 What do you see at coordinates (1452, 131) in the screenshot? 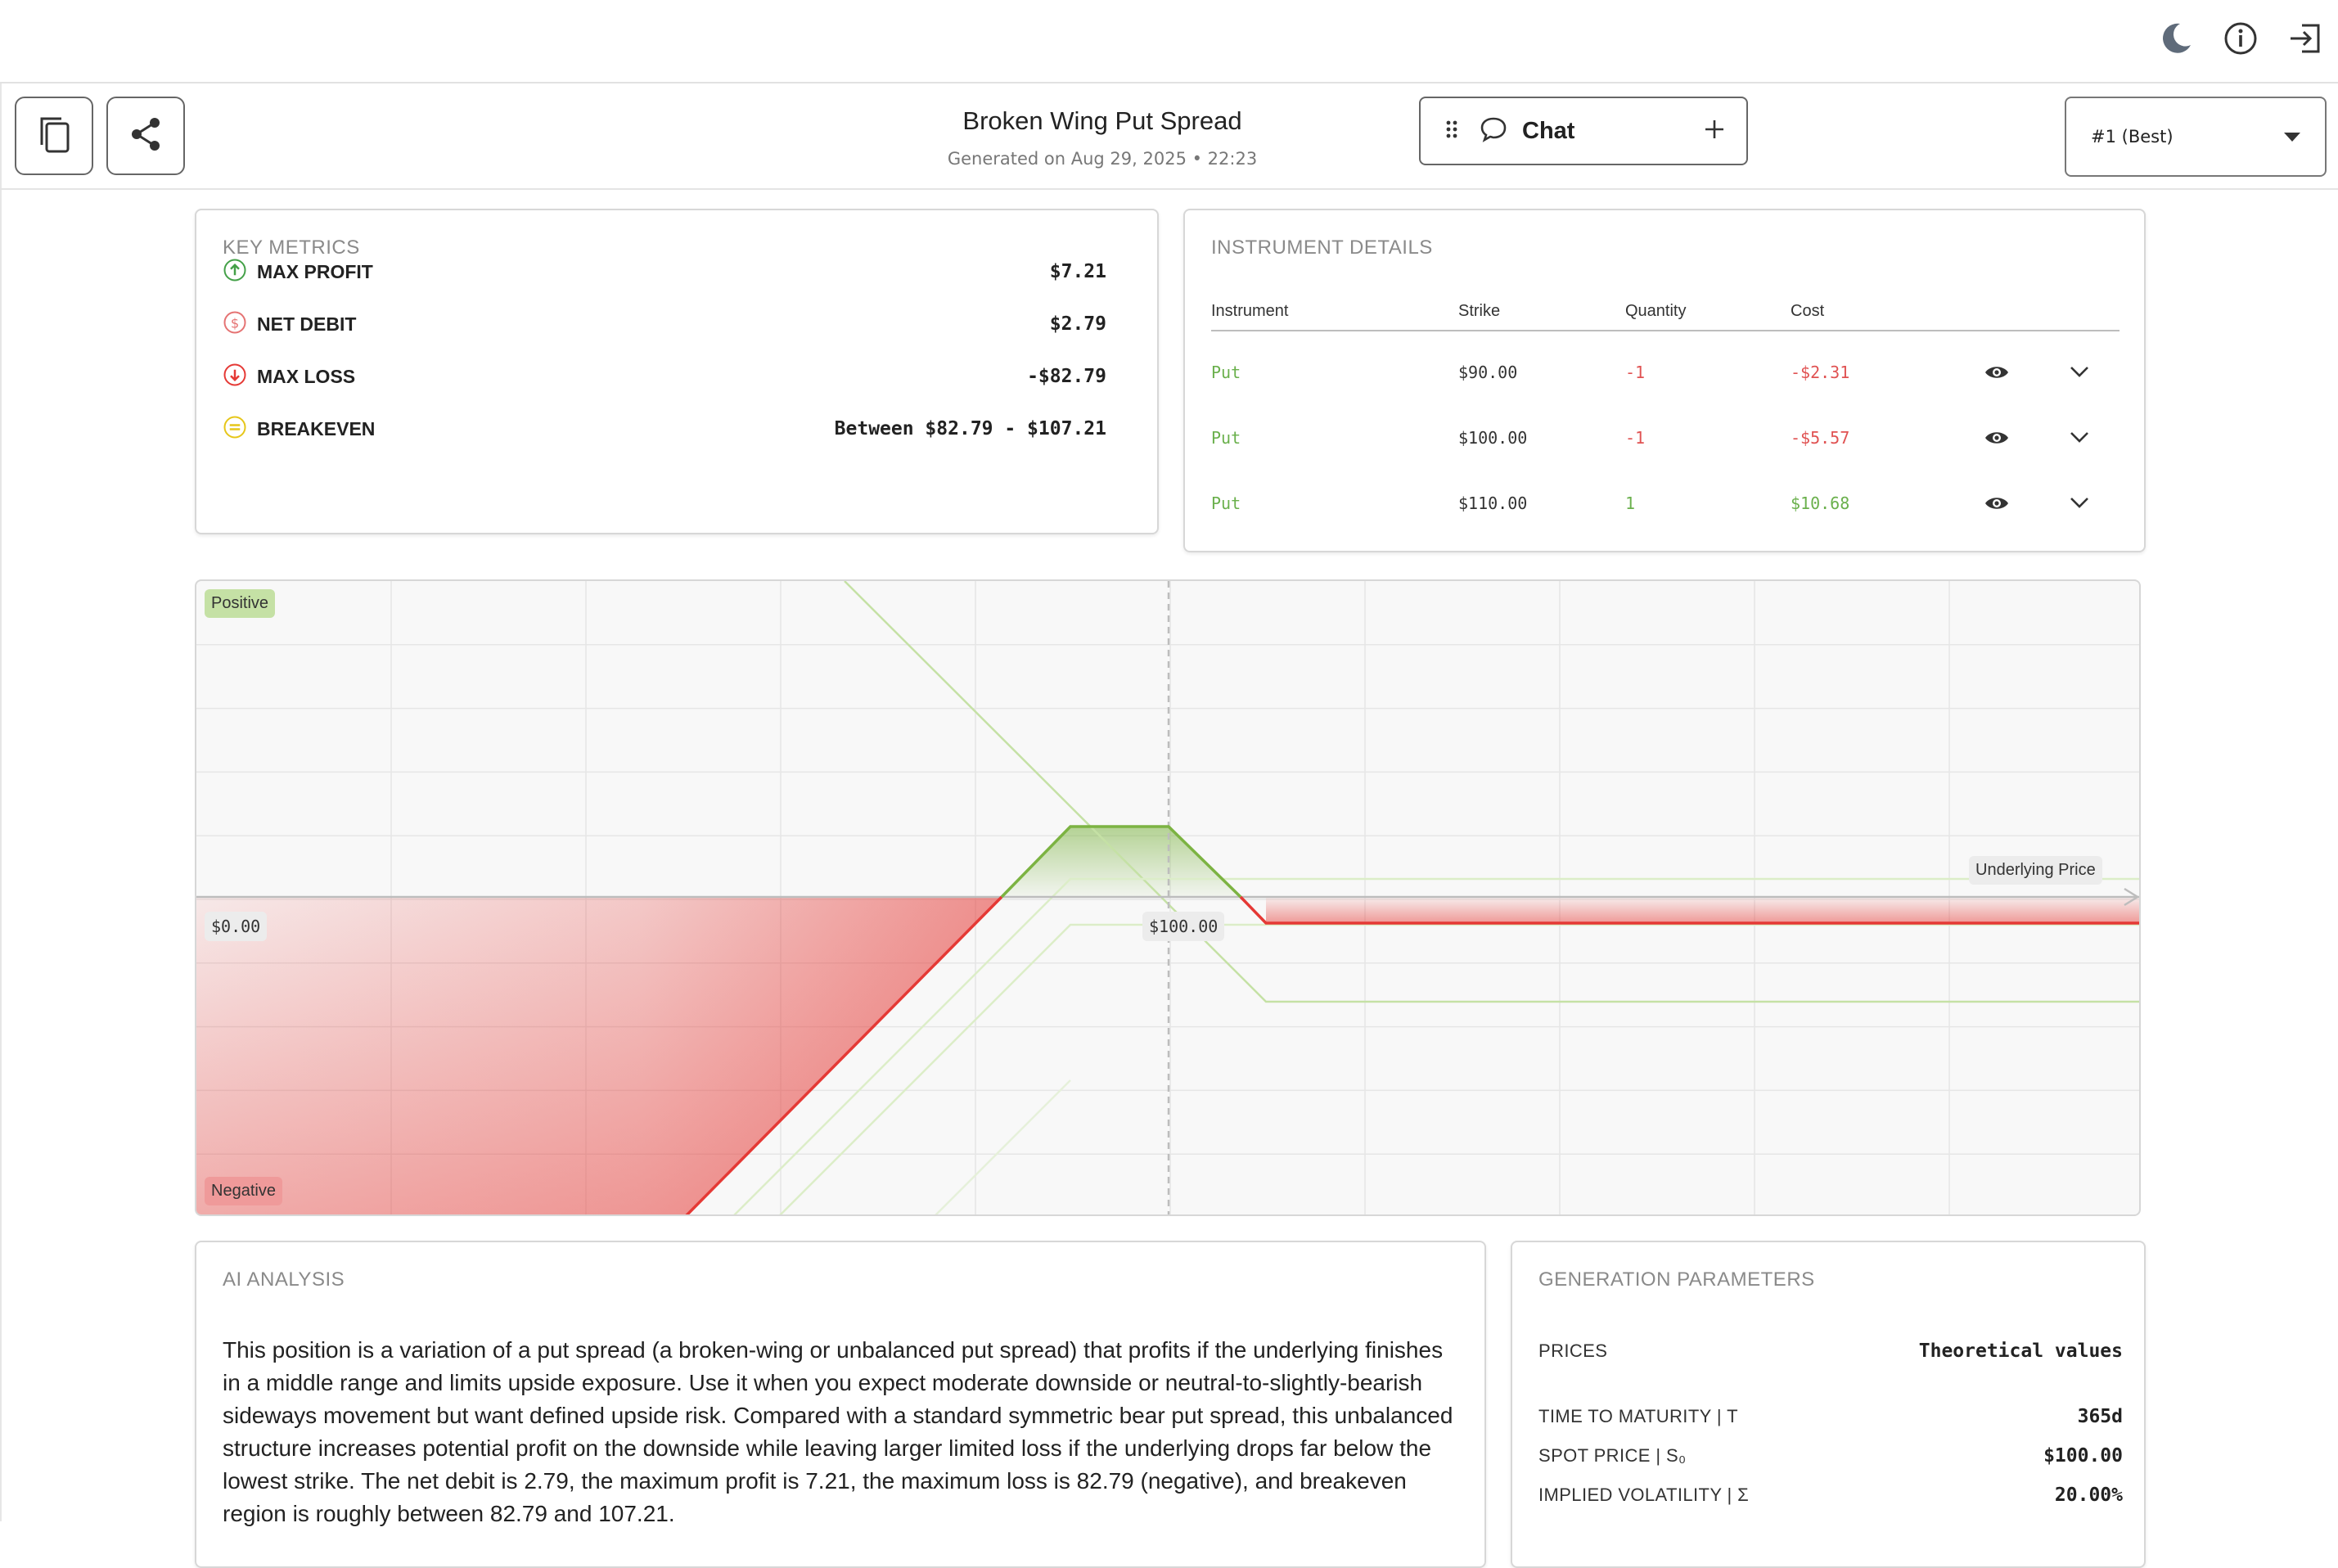
I see `drag-handle-icon` at bounding box center [1452, 131].